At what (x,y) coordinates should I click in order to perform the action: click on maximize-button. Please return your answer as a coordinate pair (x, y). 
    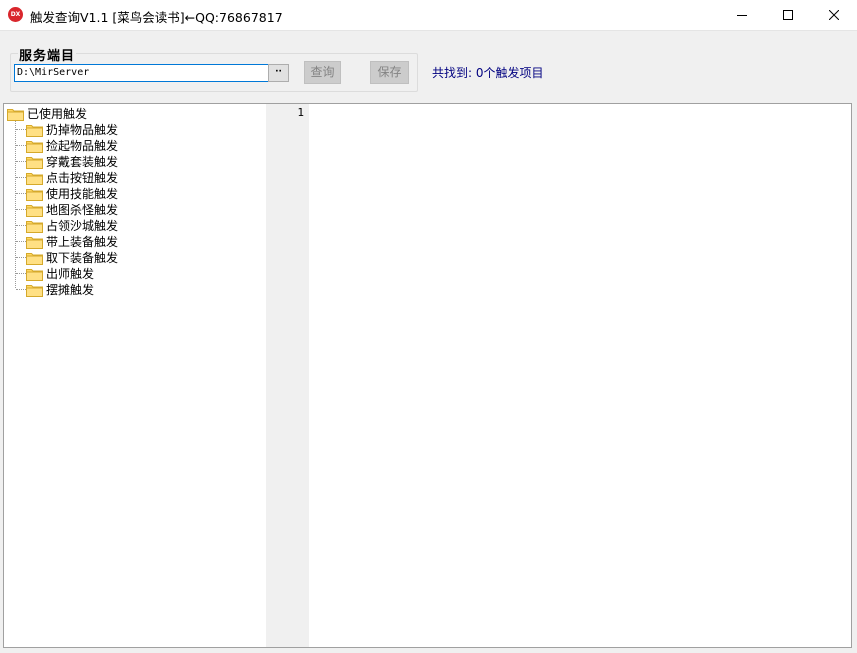
    Looking at the image, I should click on (788, 15).